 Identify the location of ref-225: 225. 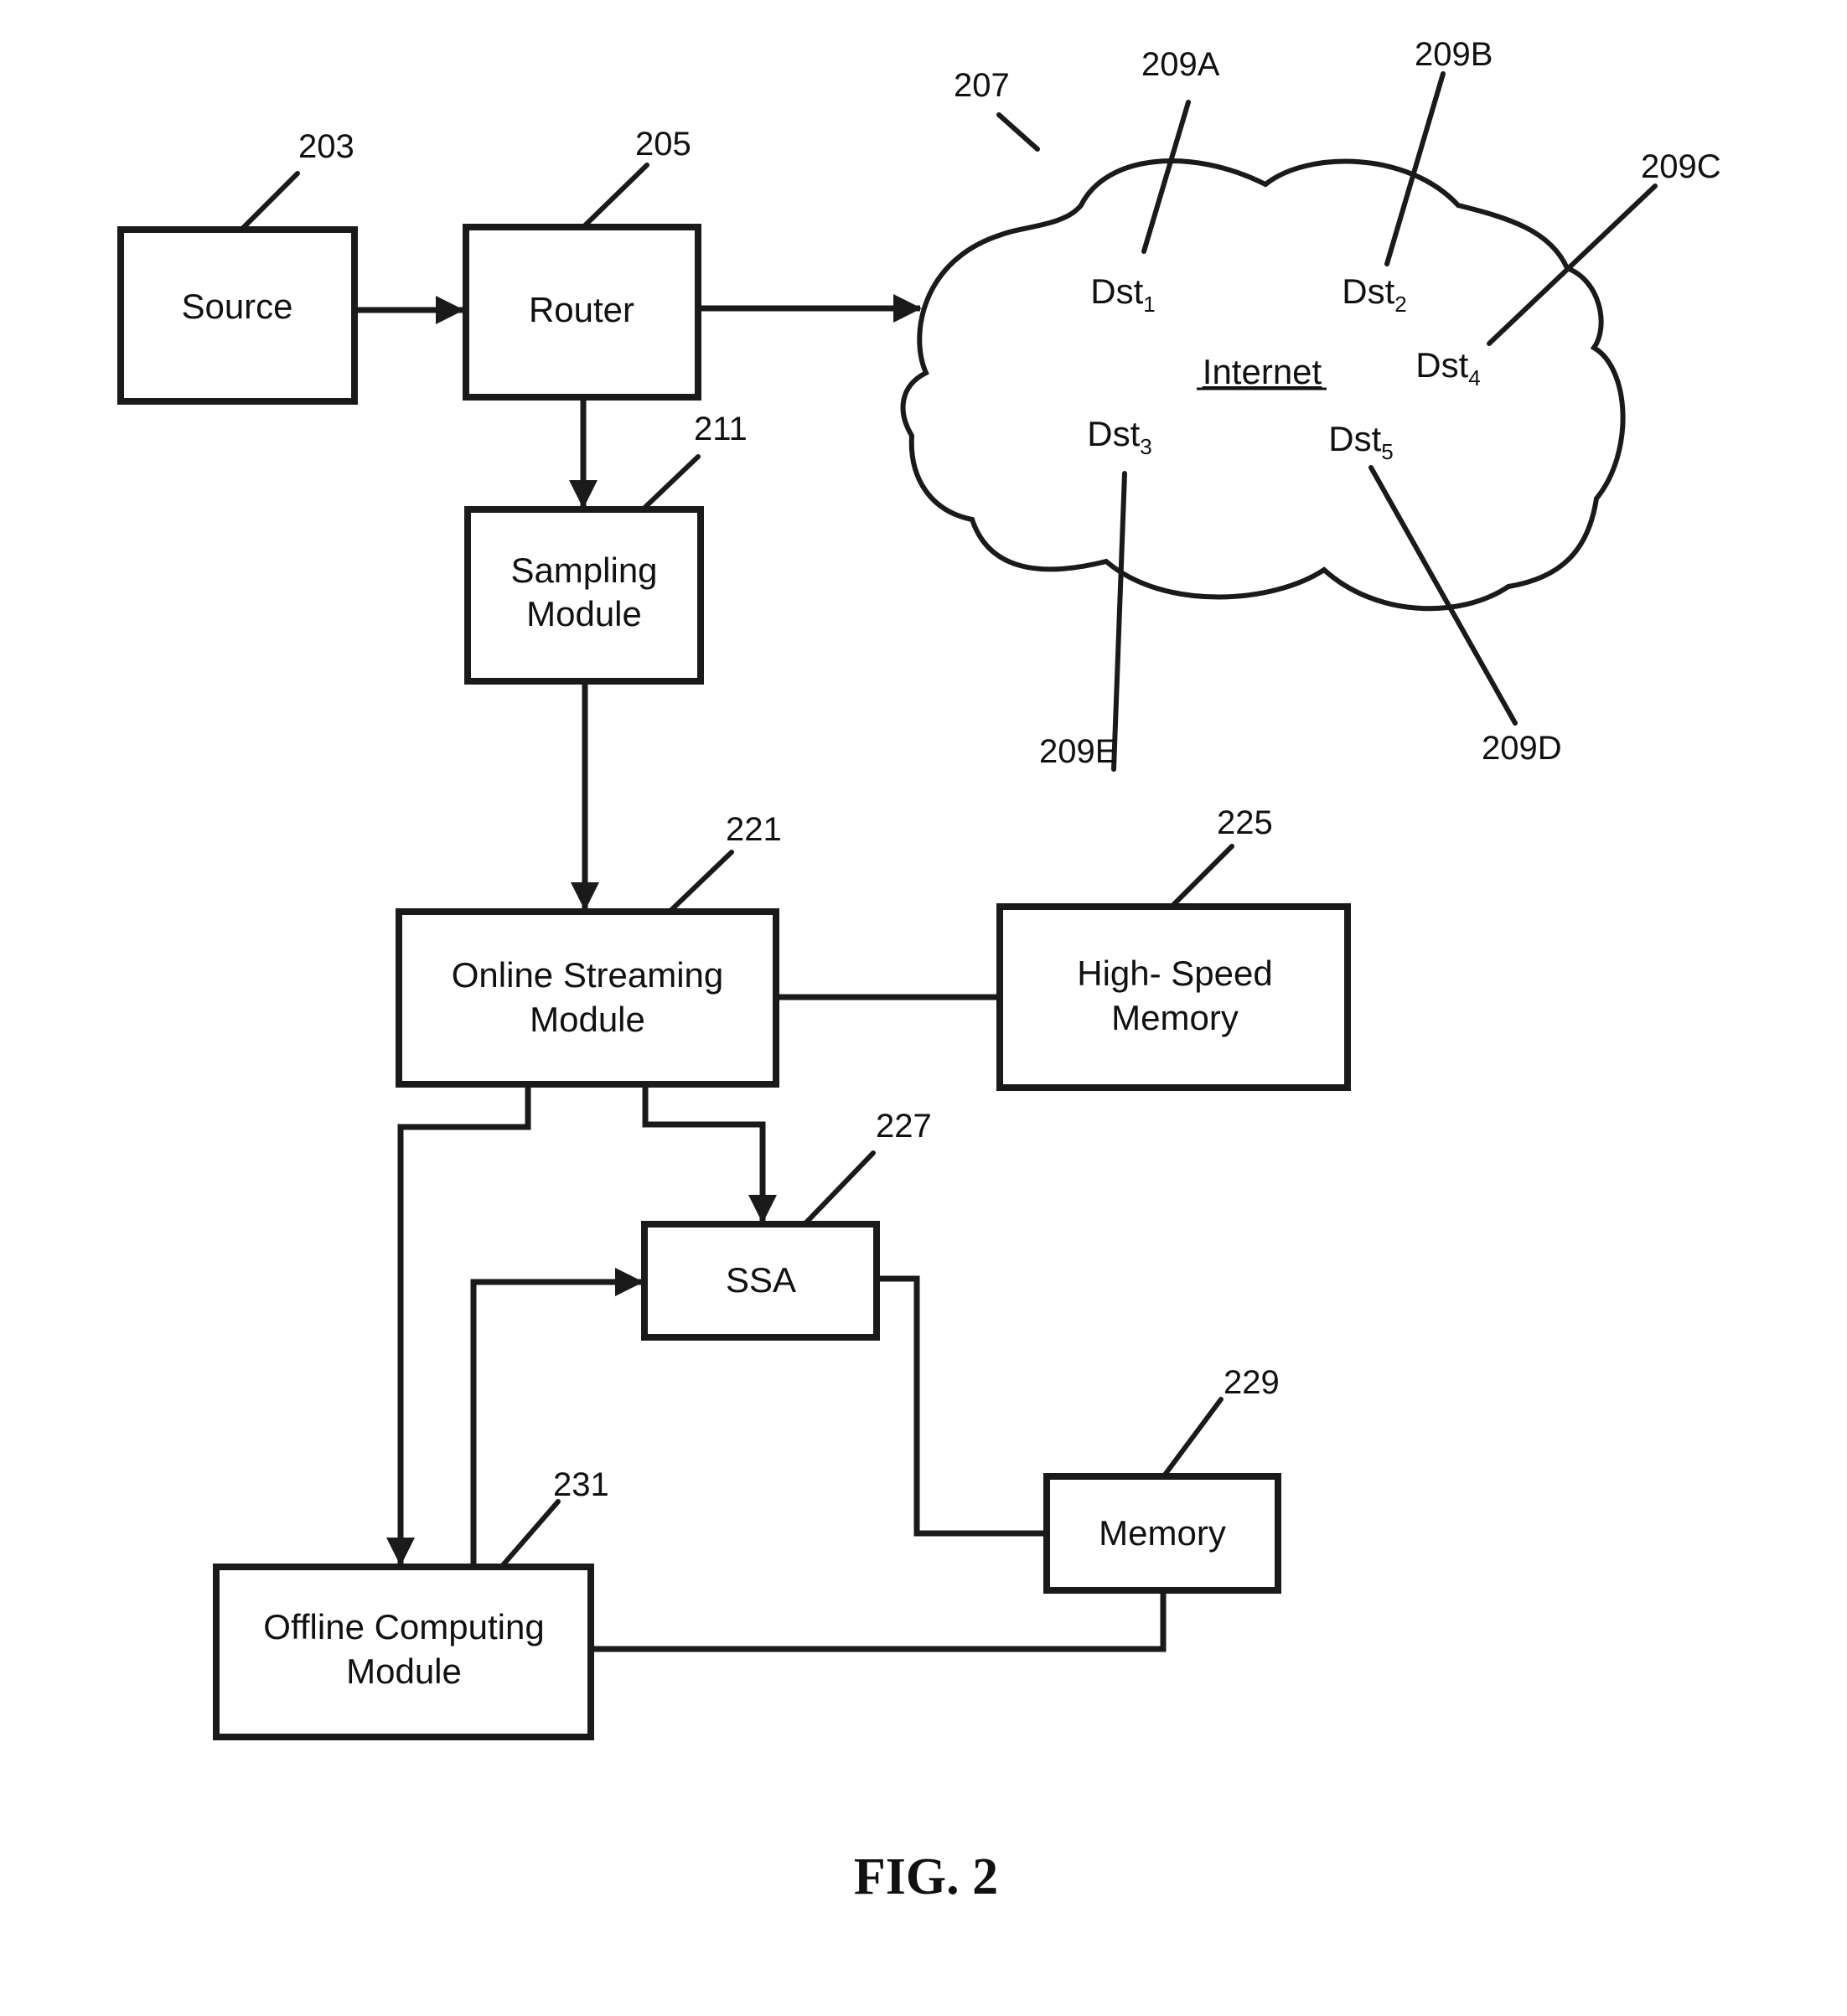
(1245, 822).